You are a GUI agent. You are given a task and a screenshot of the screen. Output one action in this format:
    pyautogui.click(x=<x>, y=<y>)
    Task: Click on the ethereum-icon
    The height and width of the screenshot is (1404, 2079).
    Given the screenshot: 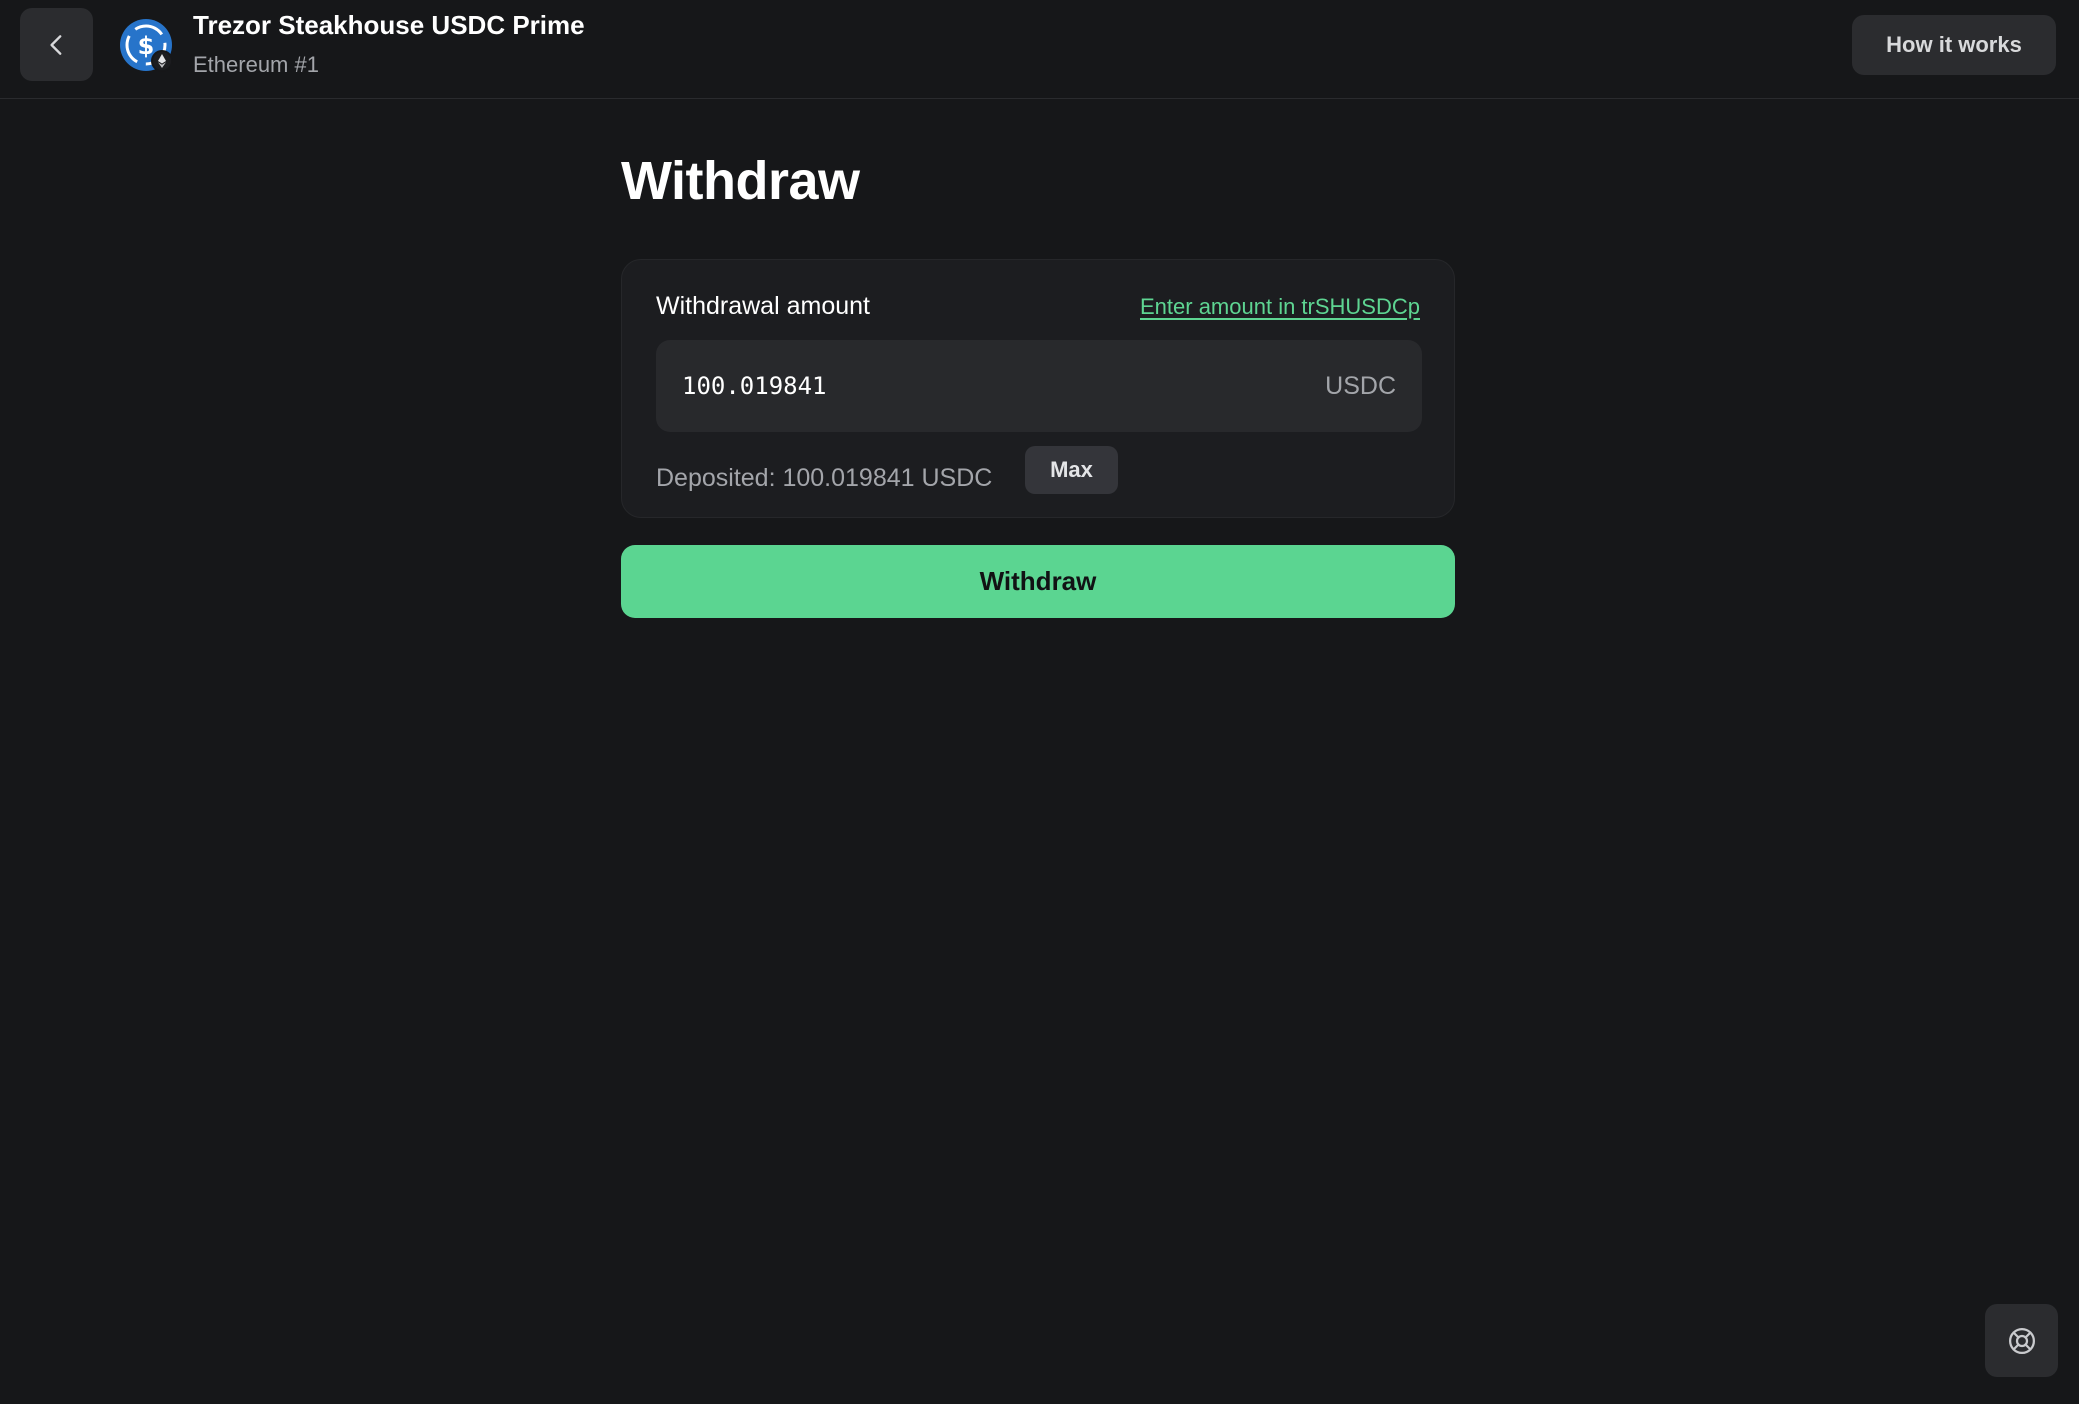 What is the action you would take?
    pyautogui.click(x=162, y=61)
    